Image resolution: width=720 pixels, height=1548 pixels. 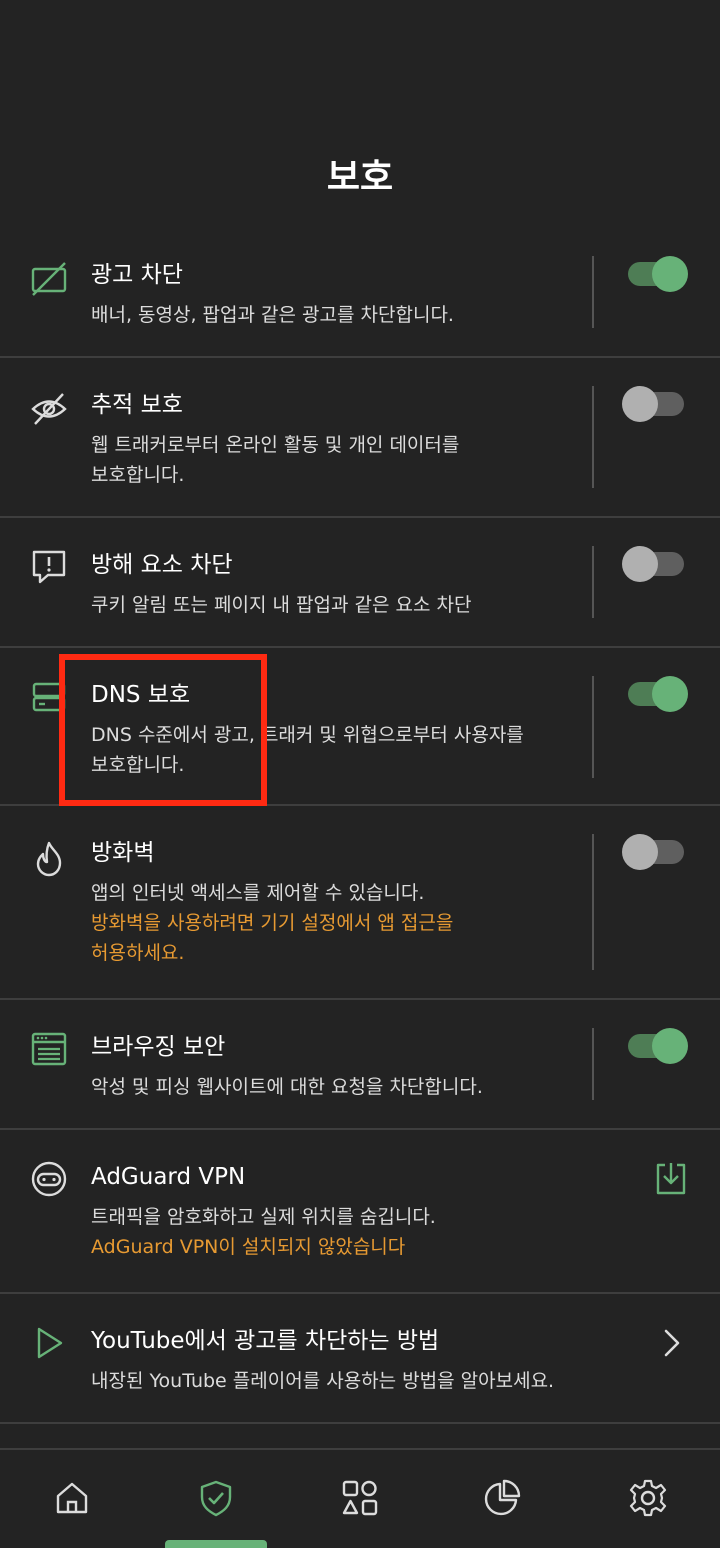 I want to click on item-description: 악성 및 피싱 웹사이트에 대한 요청을 차단합니다., so click(x=287, y=1087).